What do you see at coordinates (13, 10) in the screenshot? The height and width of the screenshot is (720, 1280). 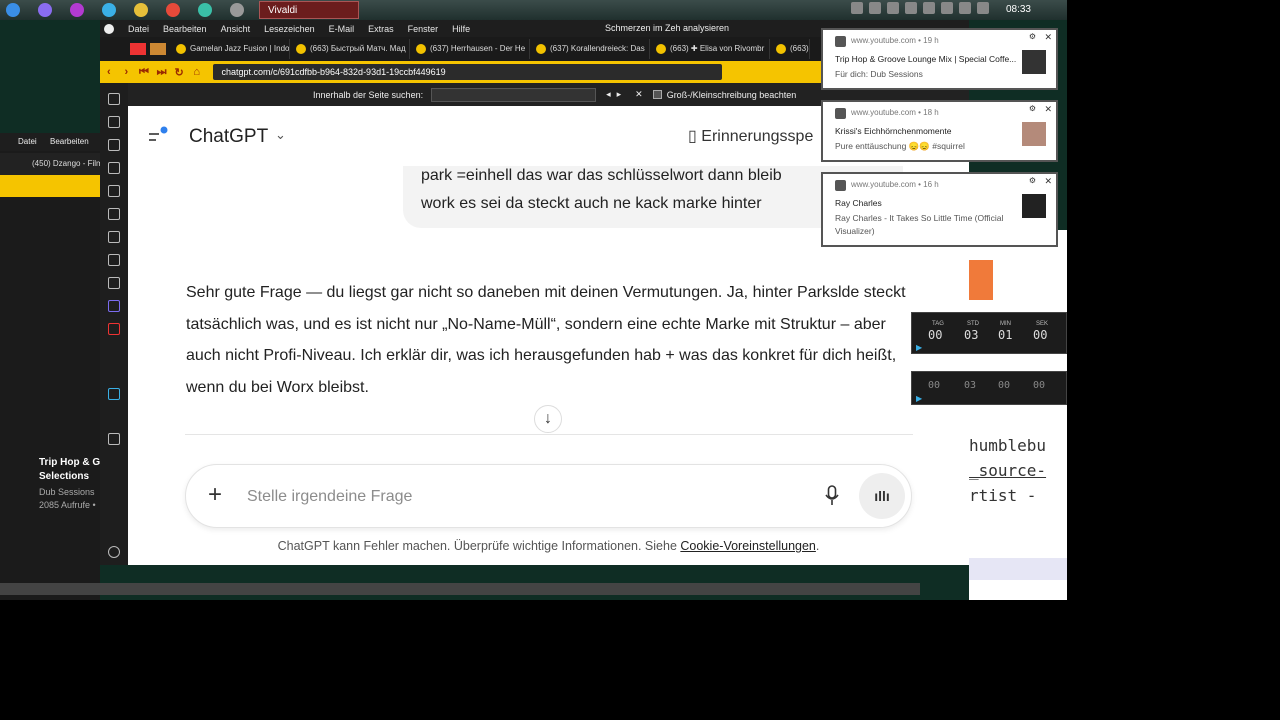 I see `start-button` at bounding box center [13, 10].